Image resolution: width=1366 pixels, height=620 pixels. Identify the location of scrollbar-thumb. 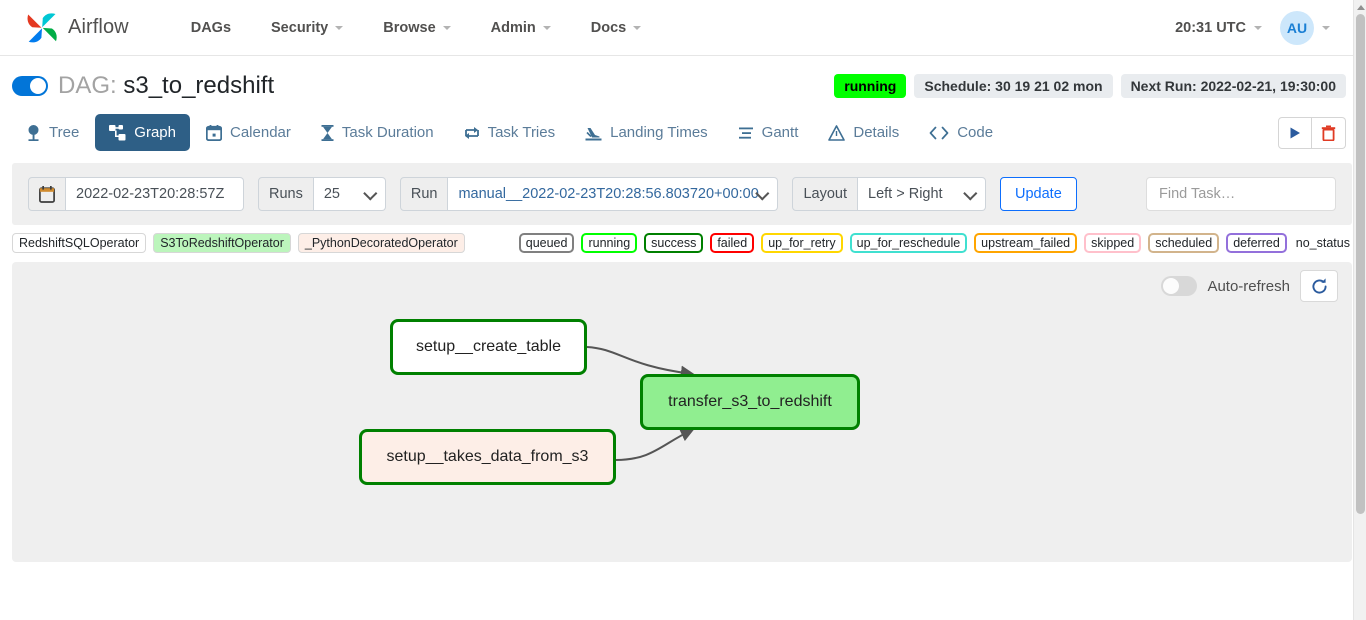
(1360, 264).